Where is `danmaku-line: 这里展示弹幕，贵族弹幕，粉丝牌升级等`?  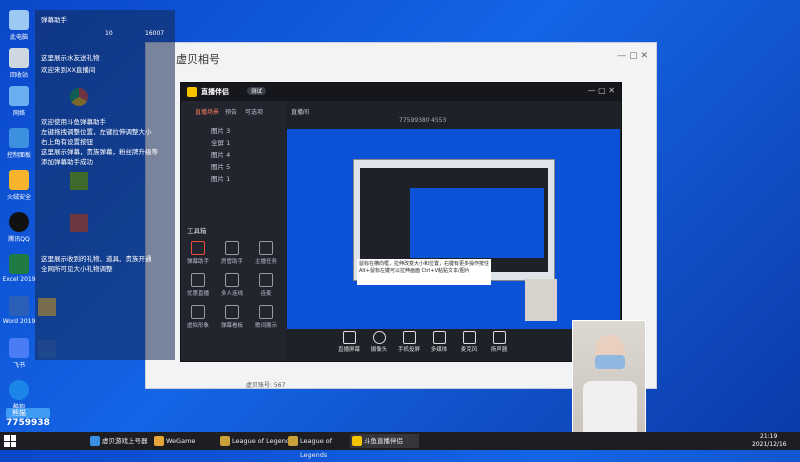 danmaku-line: 这里展示弹幕，贵族弹幕，粉丝牌升级等 is located at coordinates (99, 152).